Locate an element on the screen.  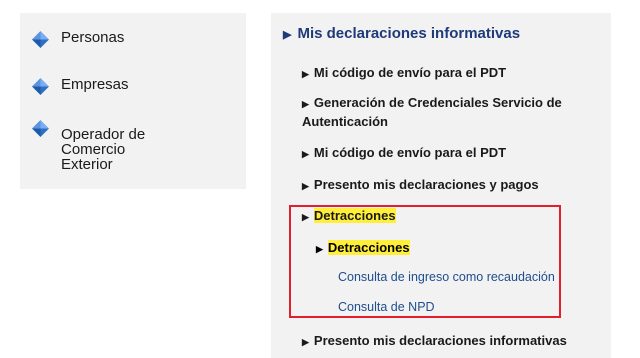
sidebar-item-personas: Personas is located at coordinates (78, 39).